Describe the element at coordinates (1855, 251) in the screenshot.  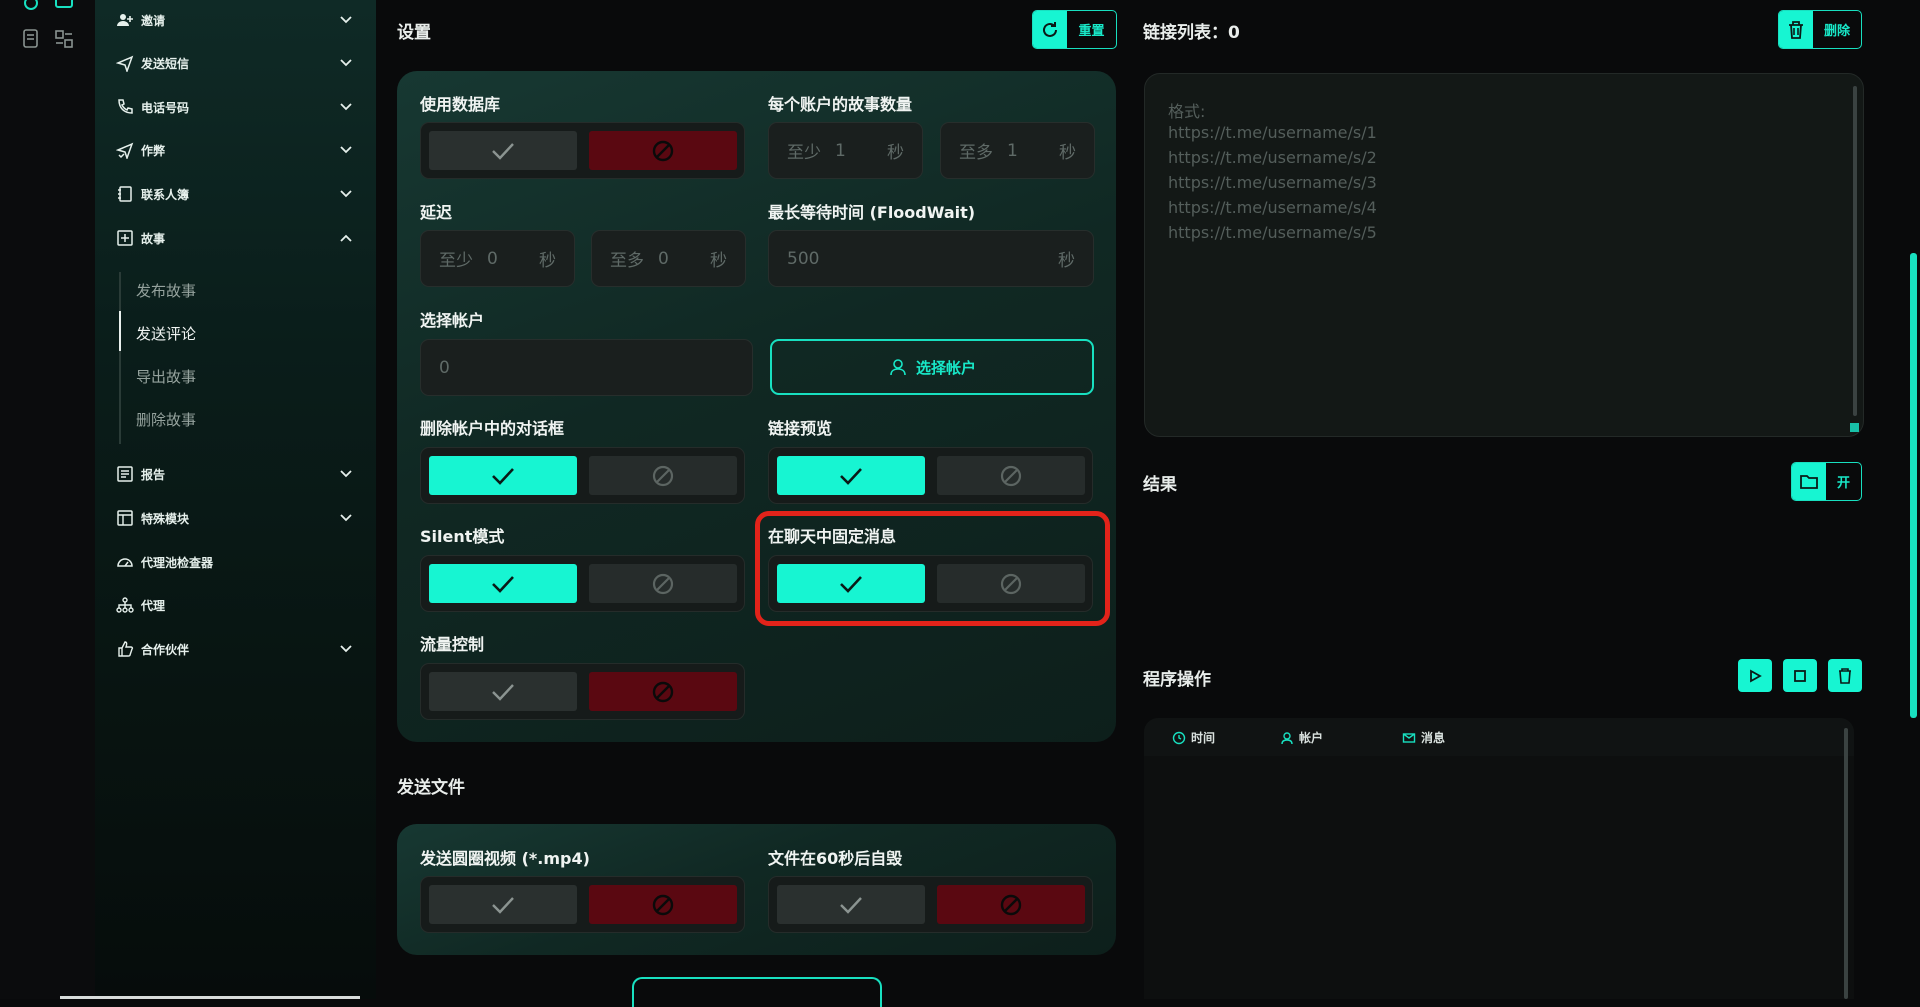
I see `textarea-scrollbar` at that location.